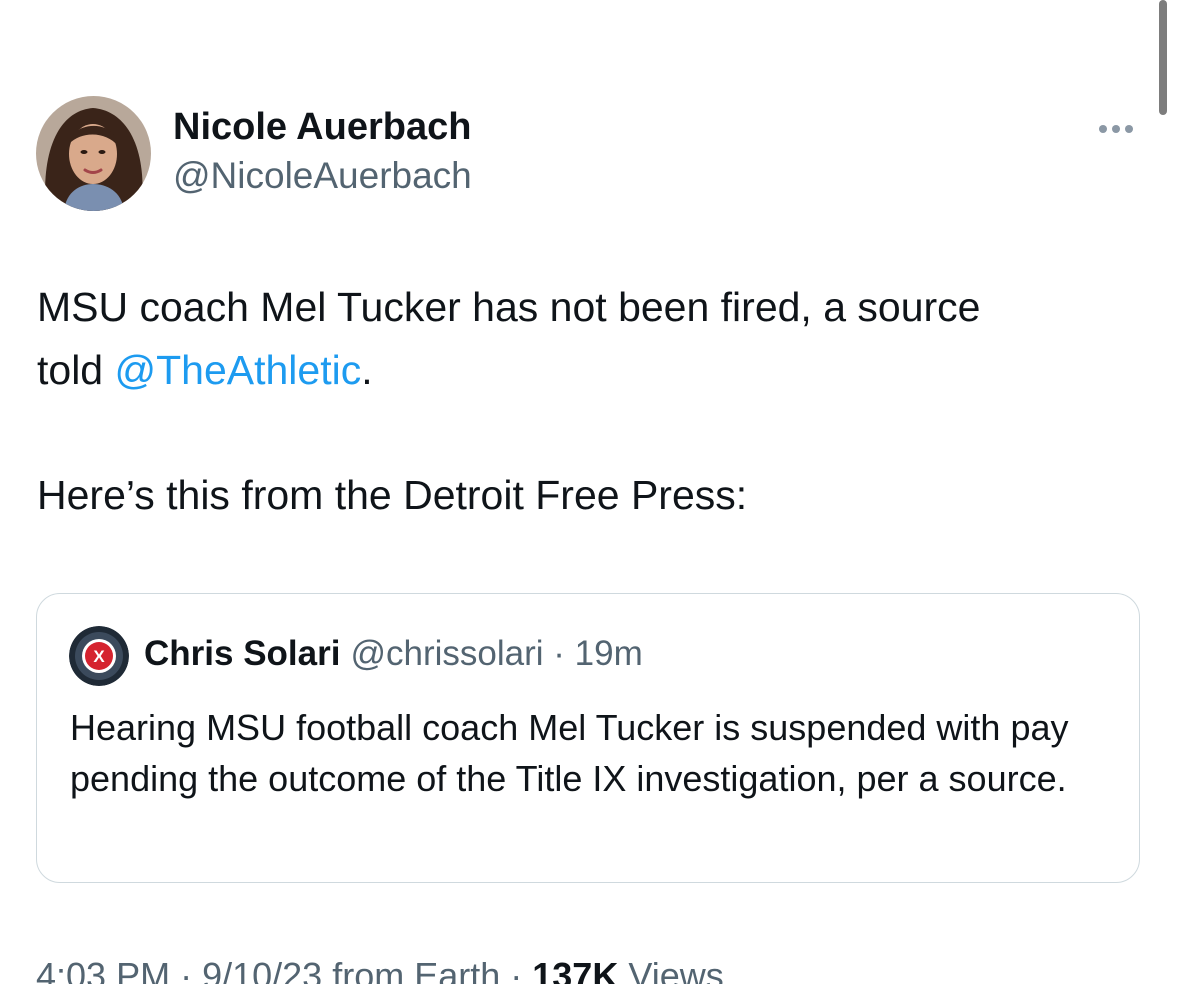  What do you see at coordinates (76, 370) in the screenshot?
I see `tweet-text-prefix: told` at bounding box center [76, 370].